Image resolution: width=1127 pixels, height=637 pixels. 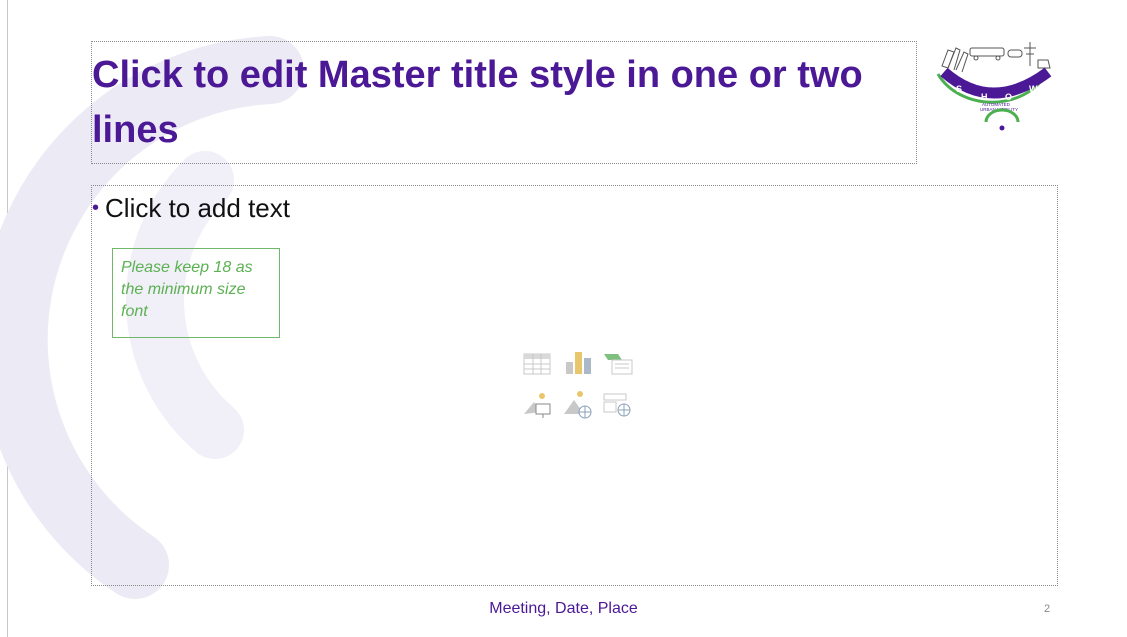 What do you see at coordinates (959, 89) in the screenshot?
I see `logo-letter-s: S` at bounding box center [959, 89].